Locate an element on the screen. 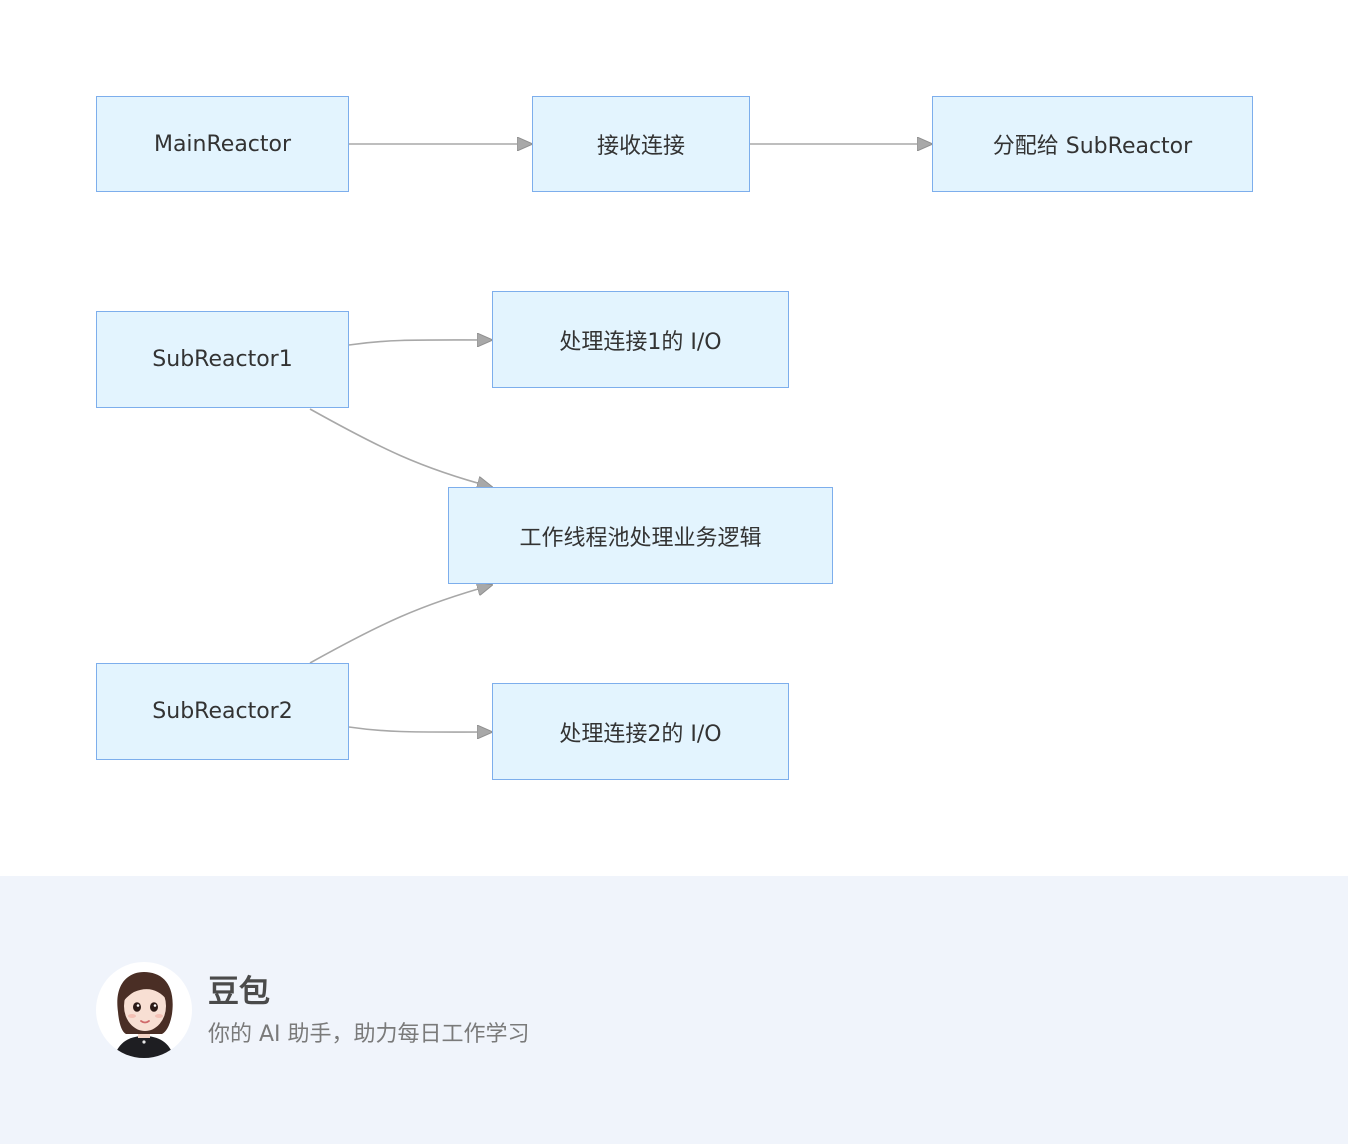  node-sub-reactor-2: SubReactor2 is located at coordinates (222, 711).